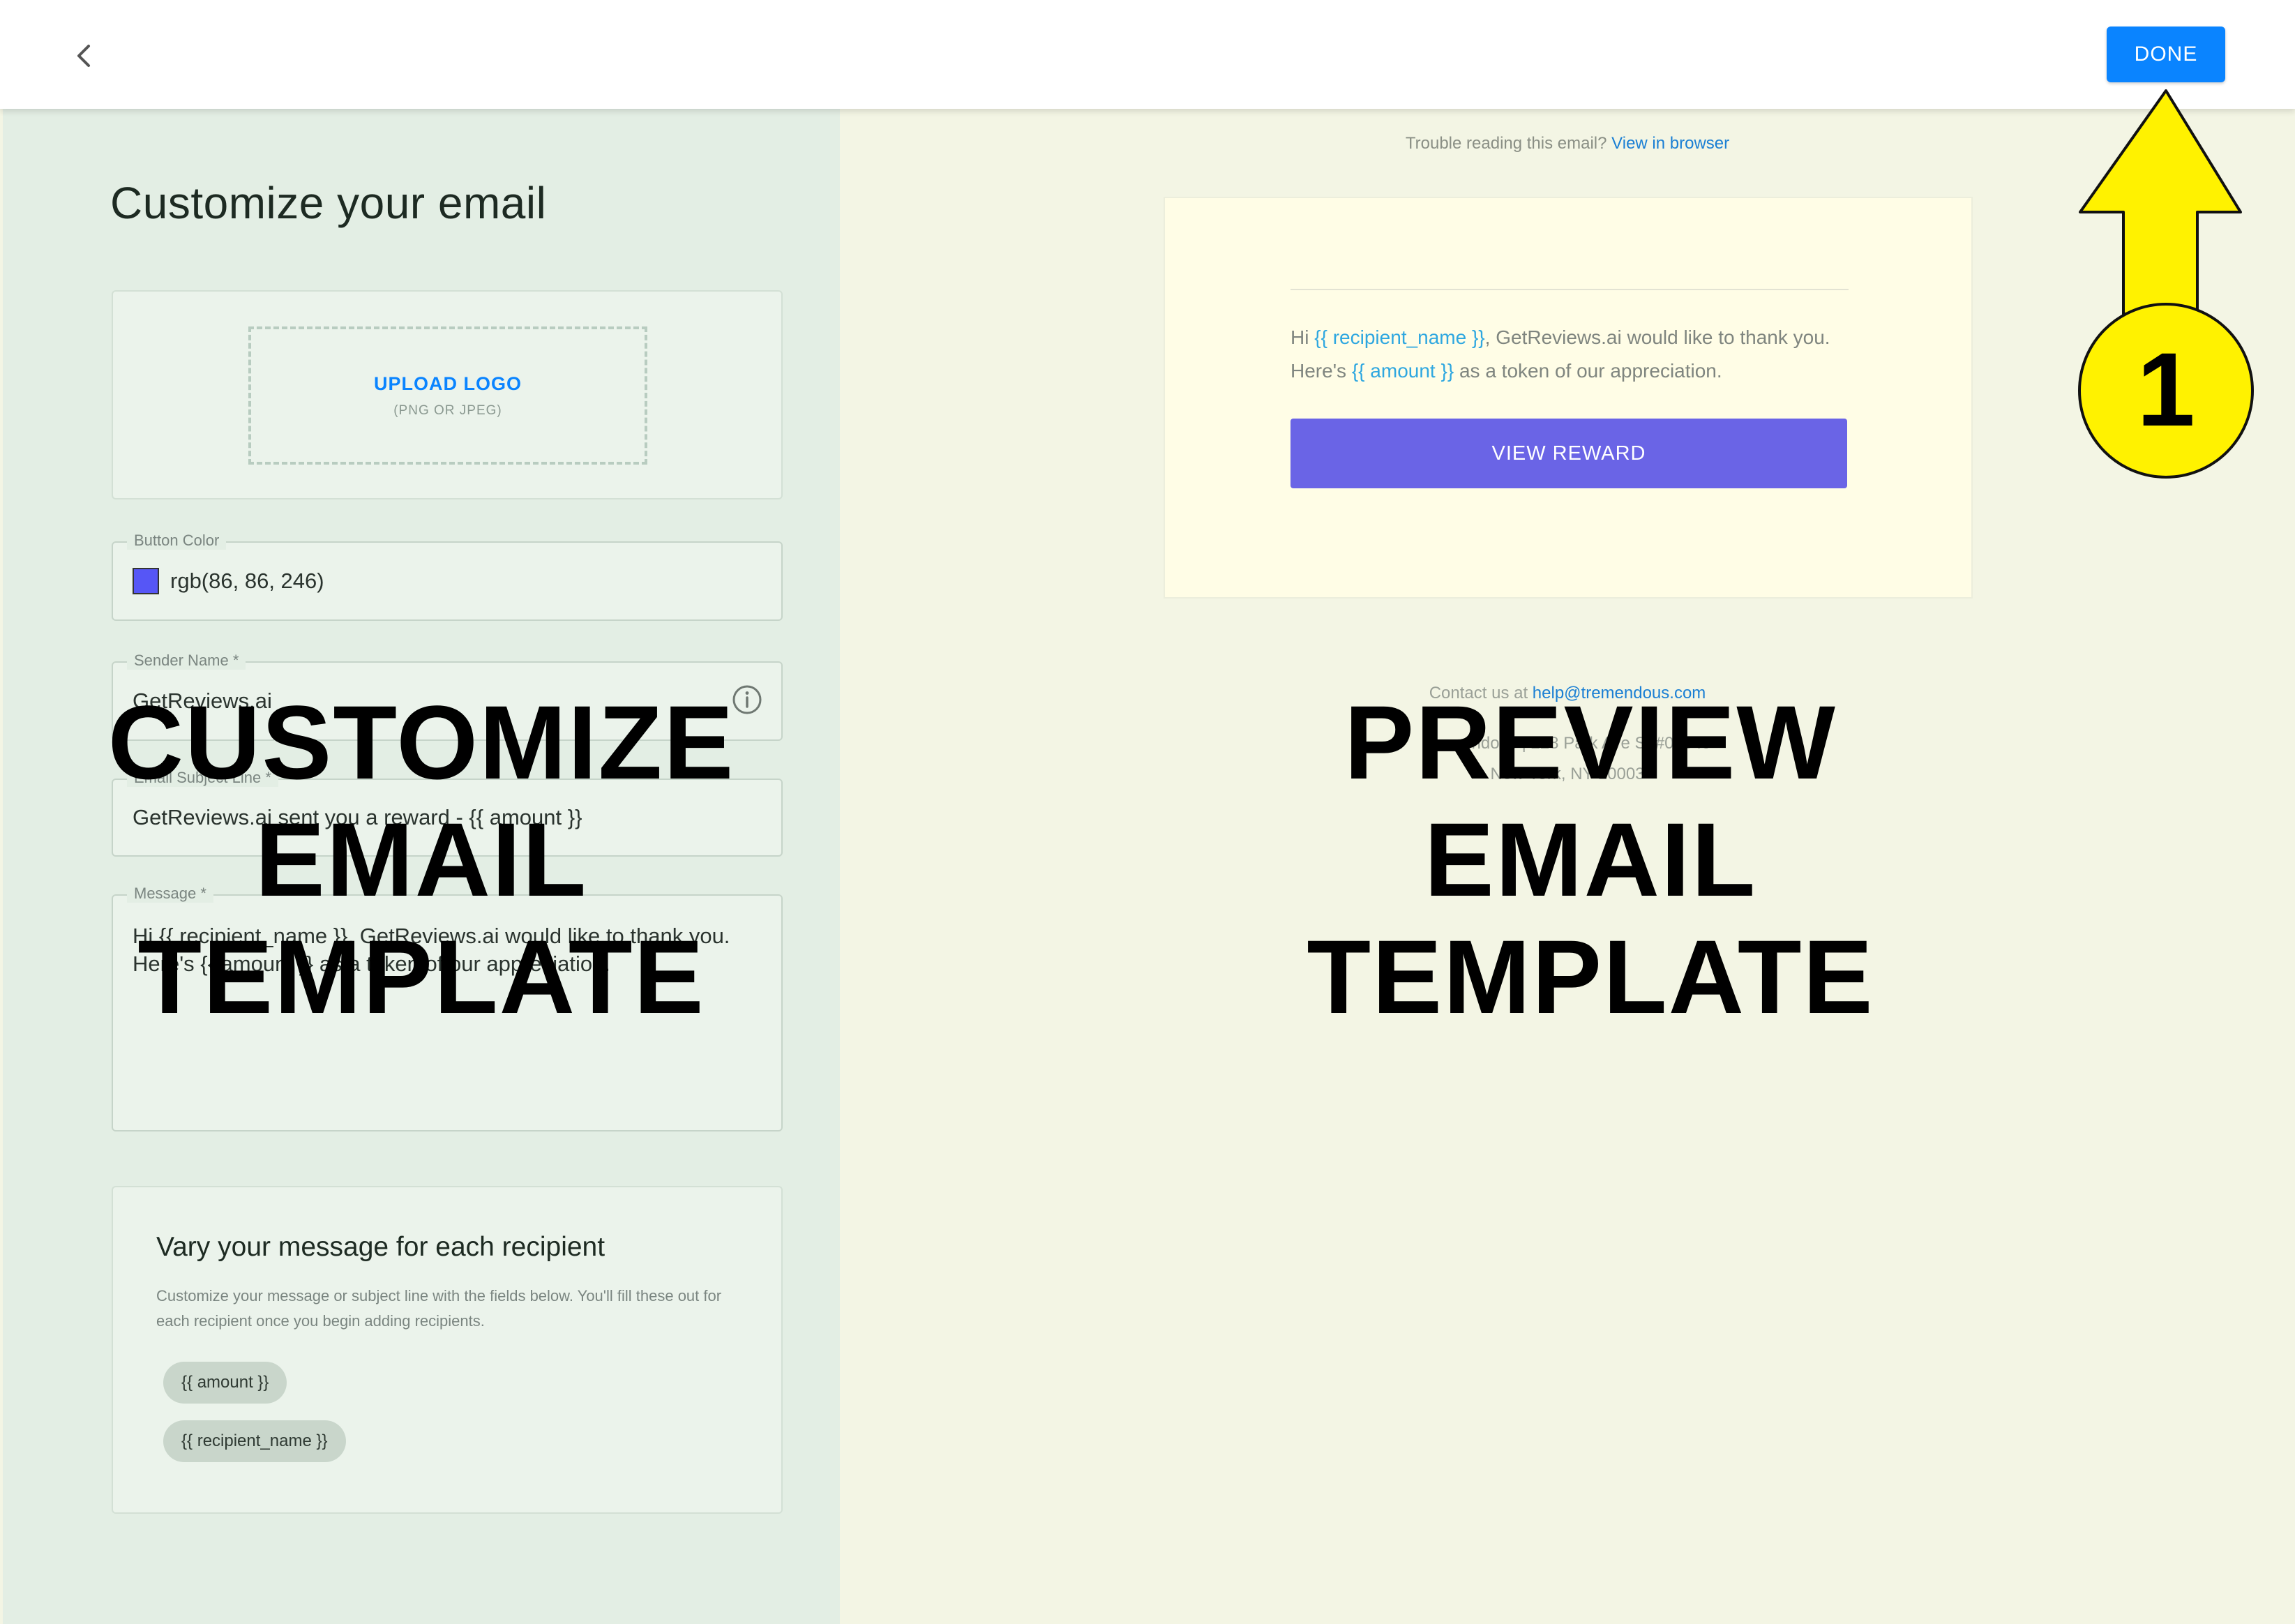  Describe the element at coordinates (448, 383) in the screenshot. I see `upload-logo-label: UPLOAD LOGO` at that location.